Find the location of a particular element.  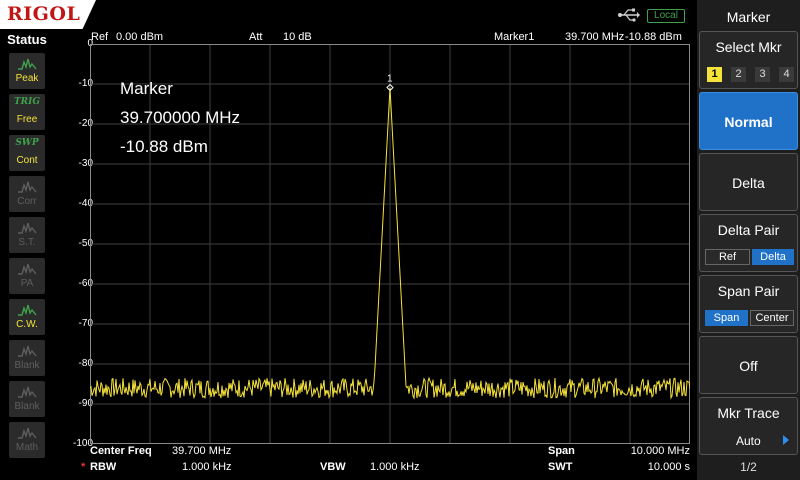

span-pair-softkey: Span Pair Span Center is located at coordinates (748, 304).